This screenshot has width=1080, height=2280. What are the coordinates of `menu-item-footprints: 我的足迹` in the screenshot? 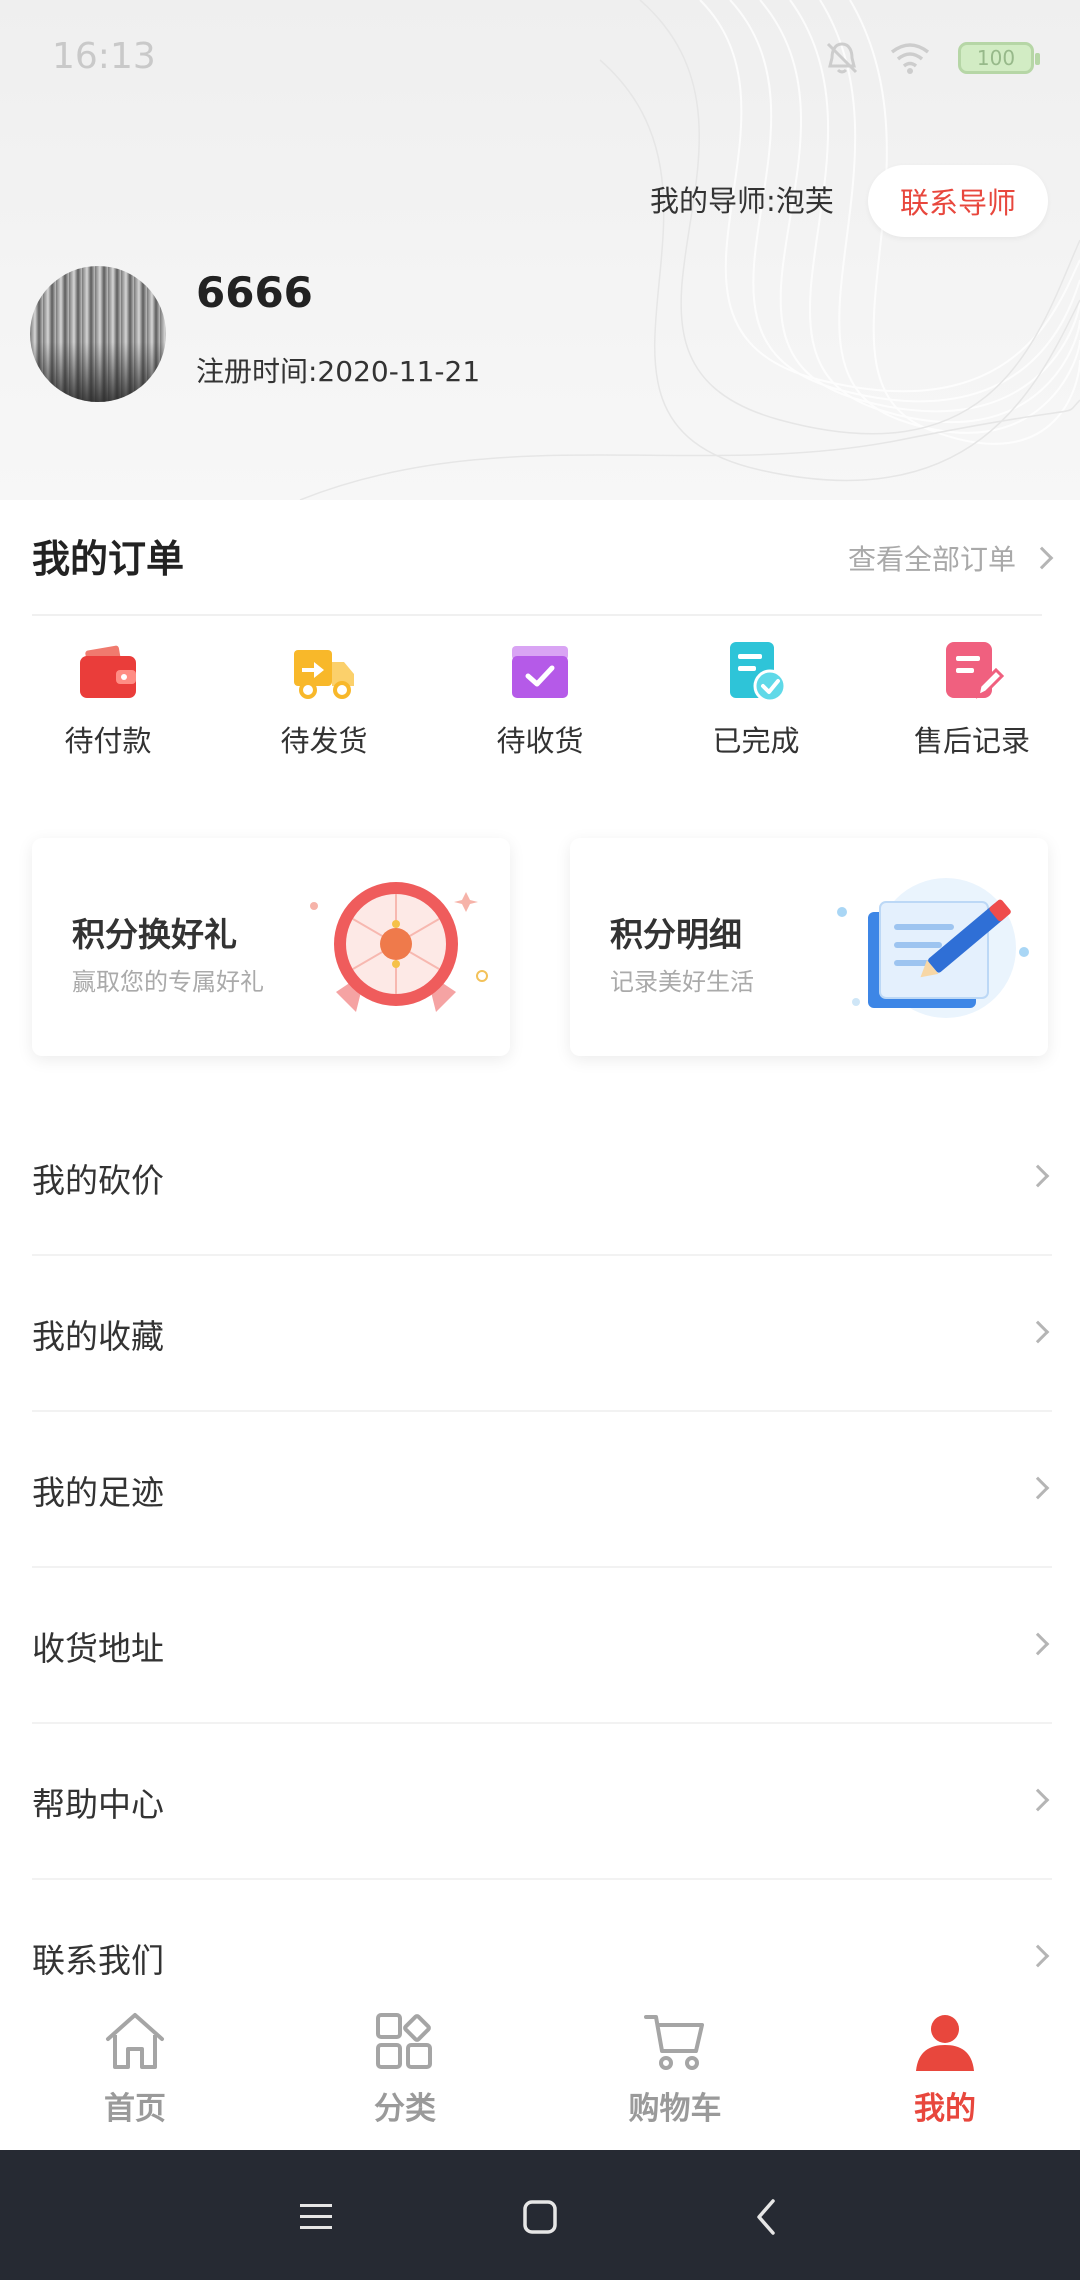 It's located at (540, 1490).